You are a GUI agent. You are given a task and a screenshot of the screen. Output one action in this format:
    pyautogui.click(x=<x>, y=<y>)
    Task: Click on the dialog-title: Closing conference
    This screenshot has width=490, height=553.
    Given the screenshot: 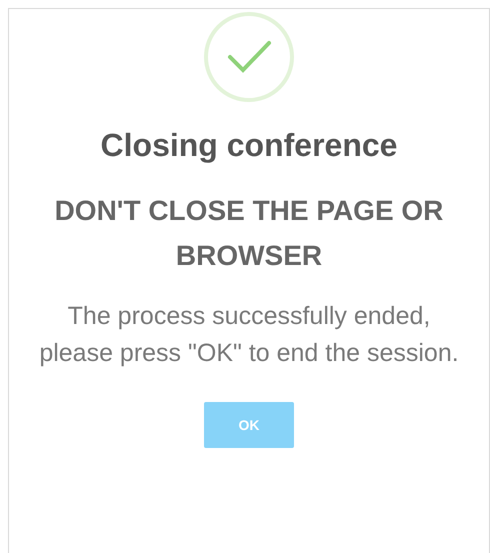 What is the action you would take?
    pyautogui.click(x=249, y=145)
    